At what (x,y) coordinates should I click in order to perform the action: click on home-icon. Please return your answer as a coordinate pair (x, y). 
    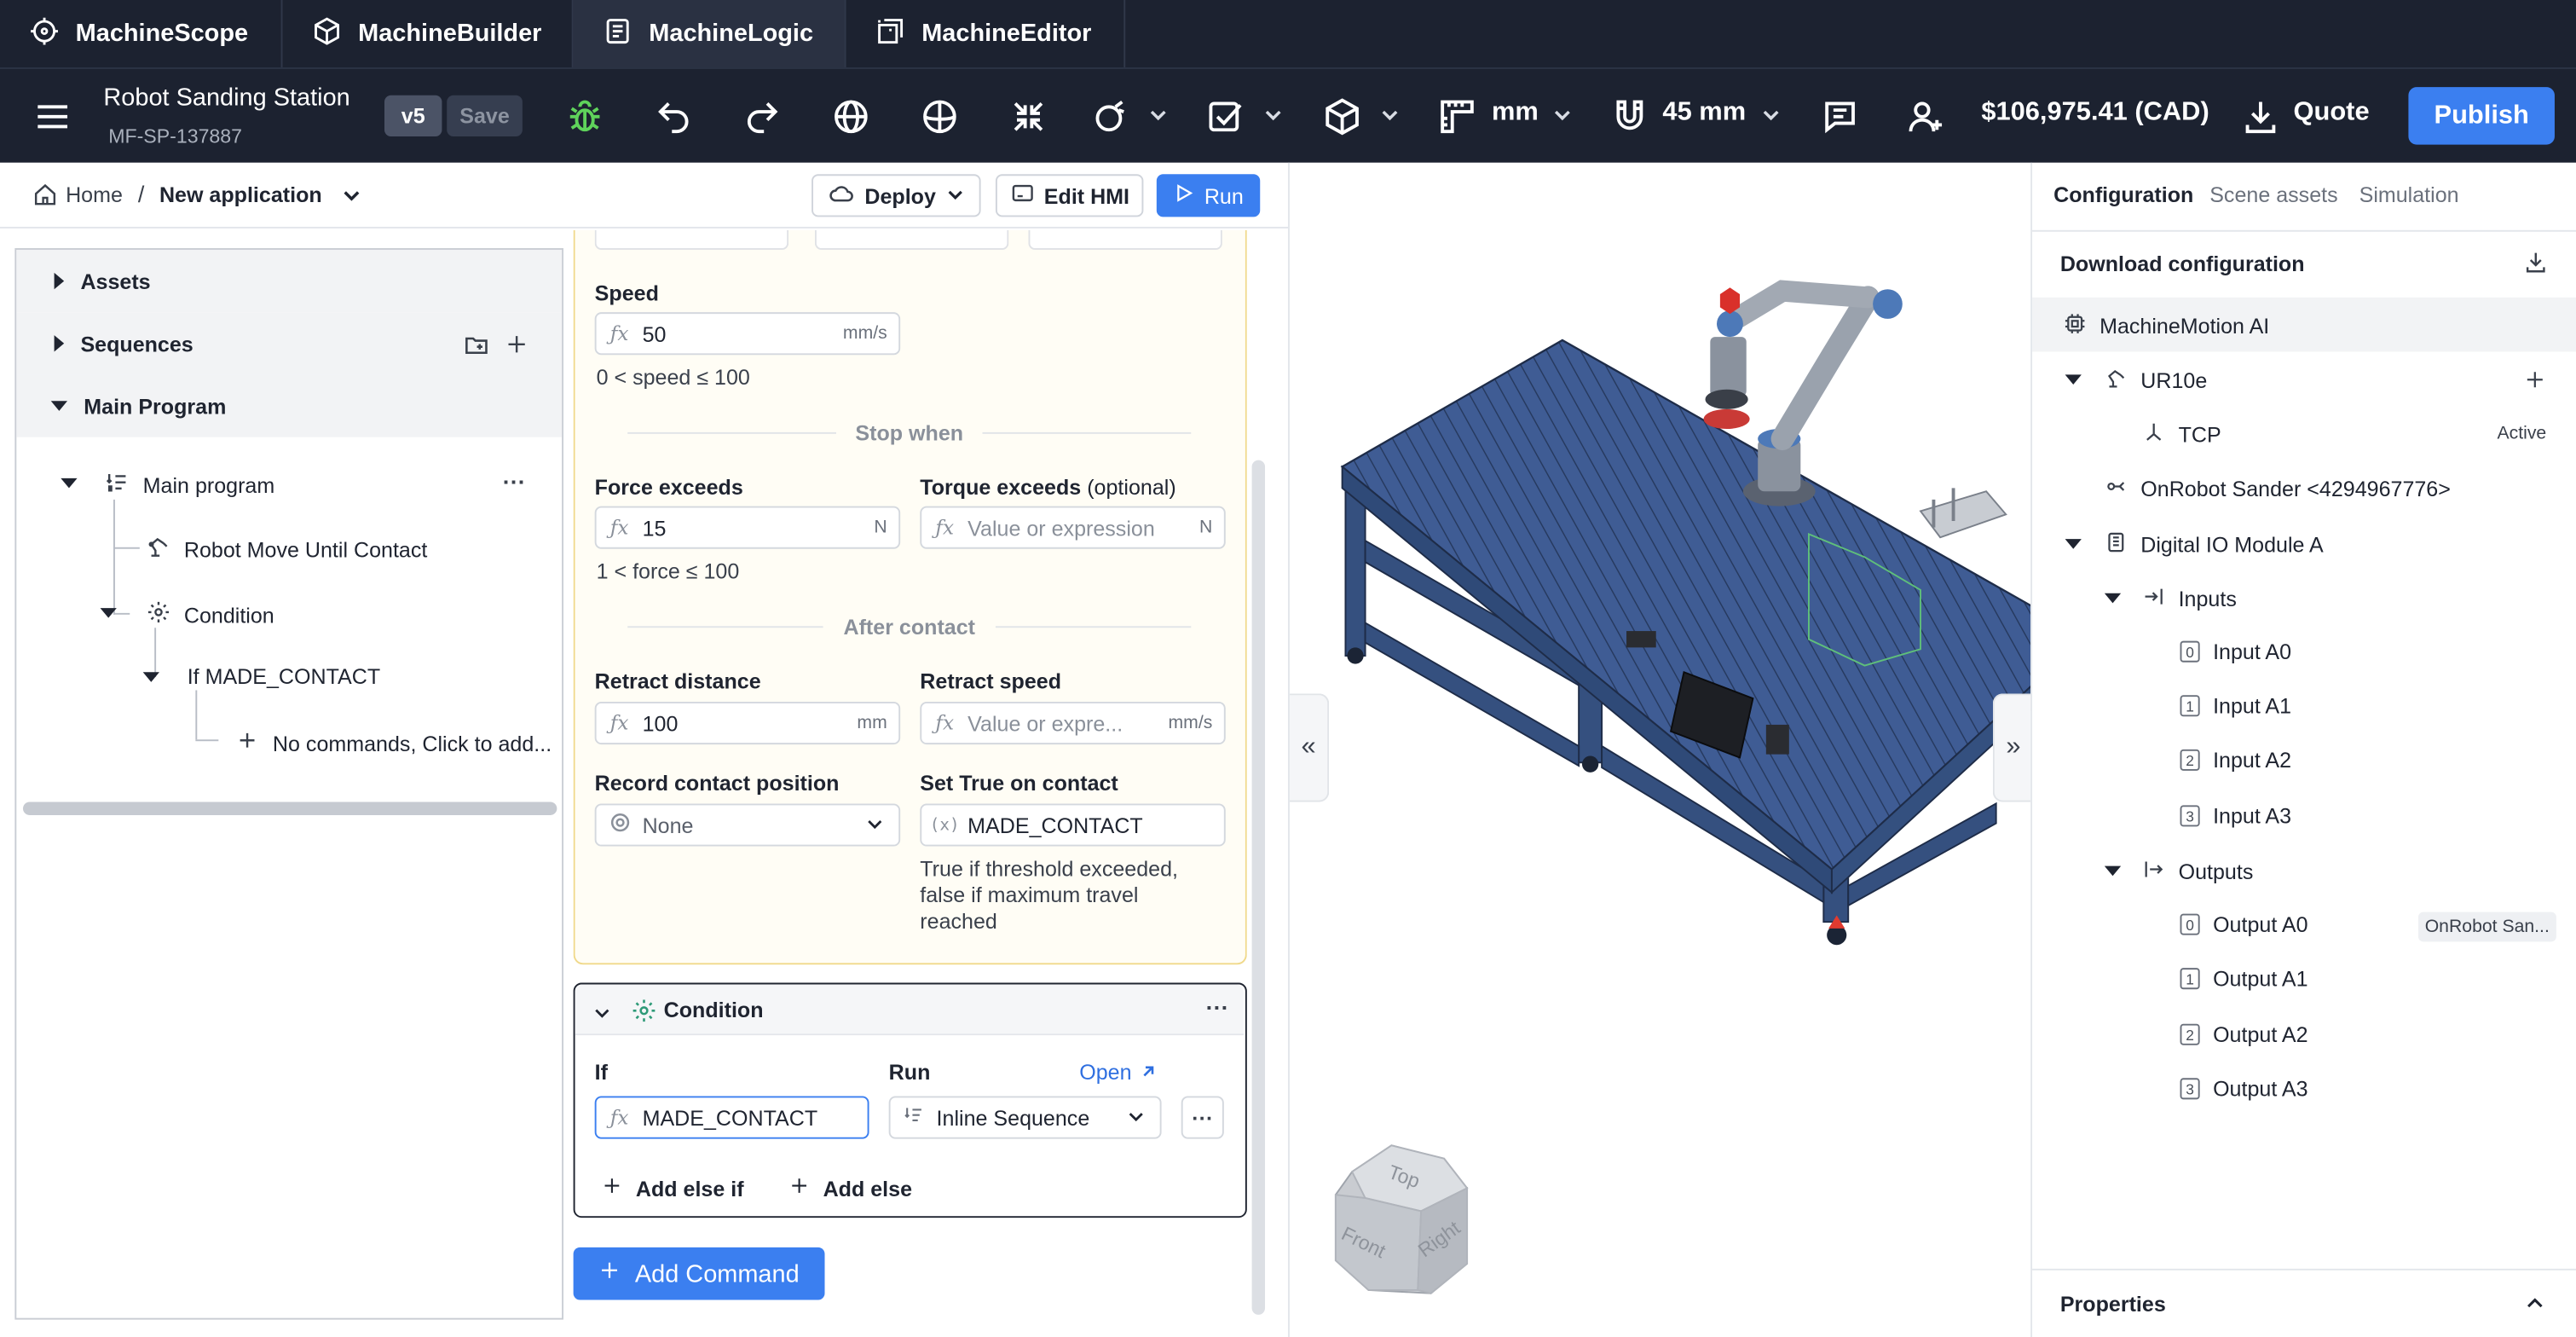
    Looking at the image, I should click on (45, 194).